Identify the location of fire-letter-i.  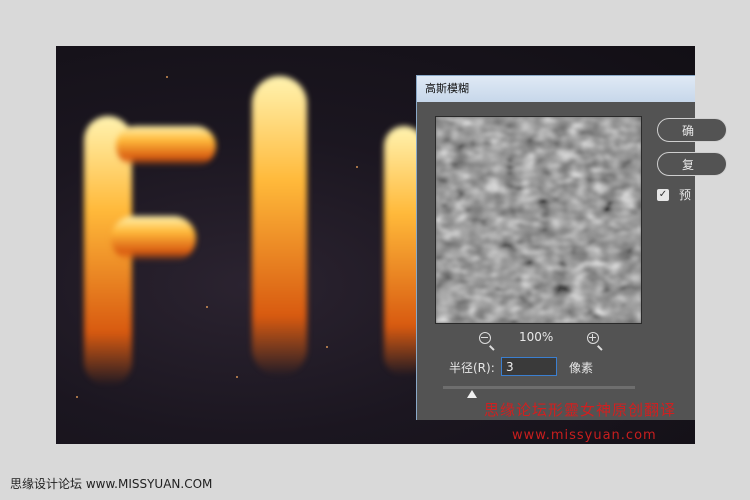
(279, 226).